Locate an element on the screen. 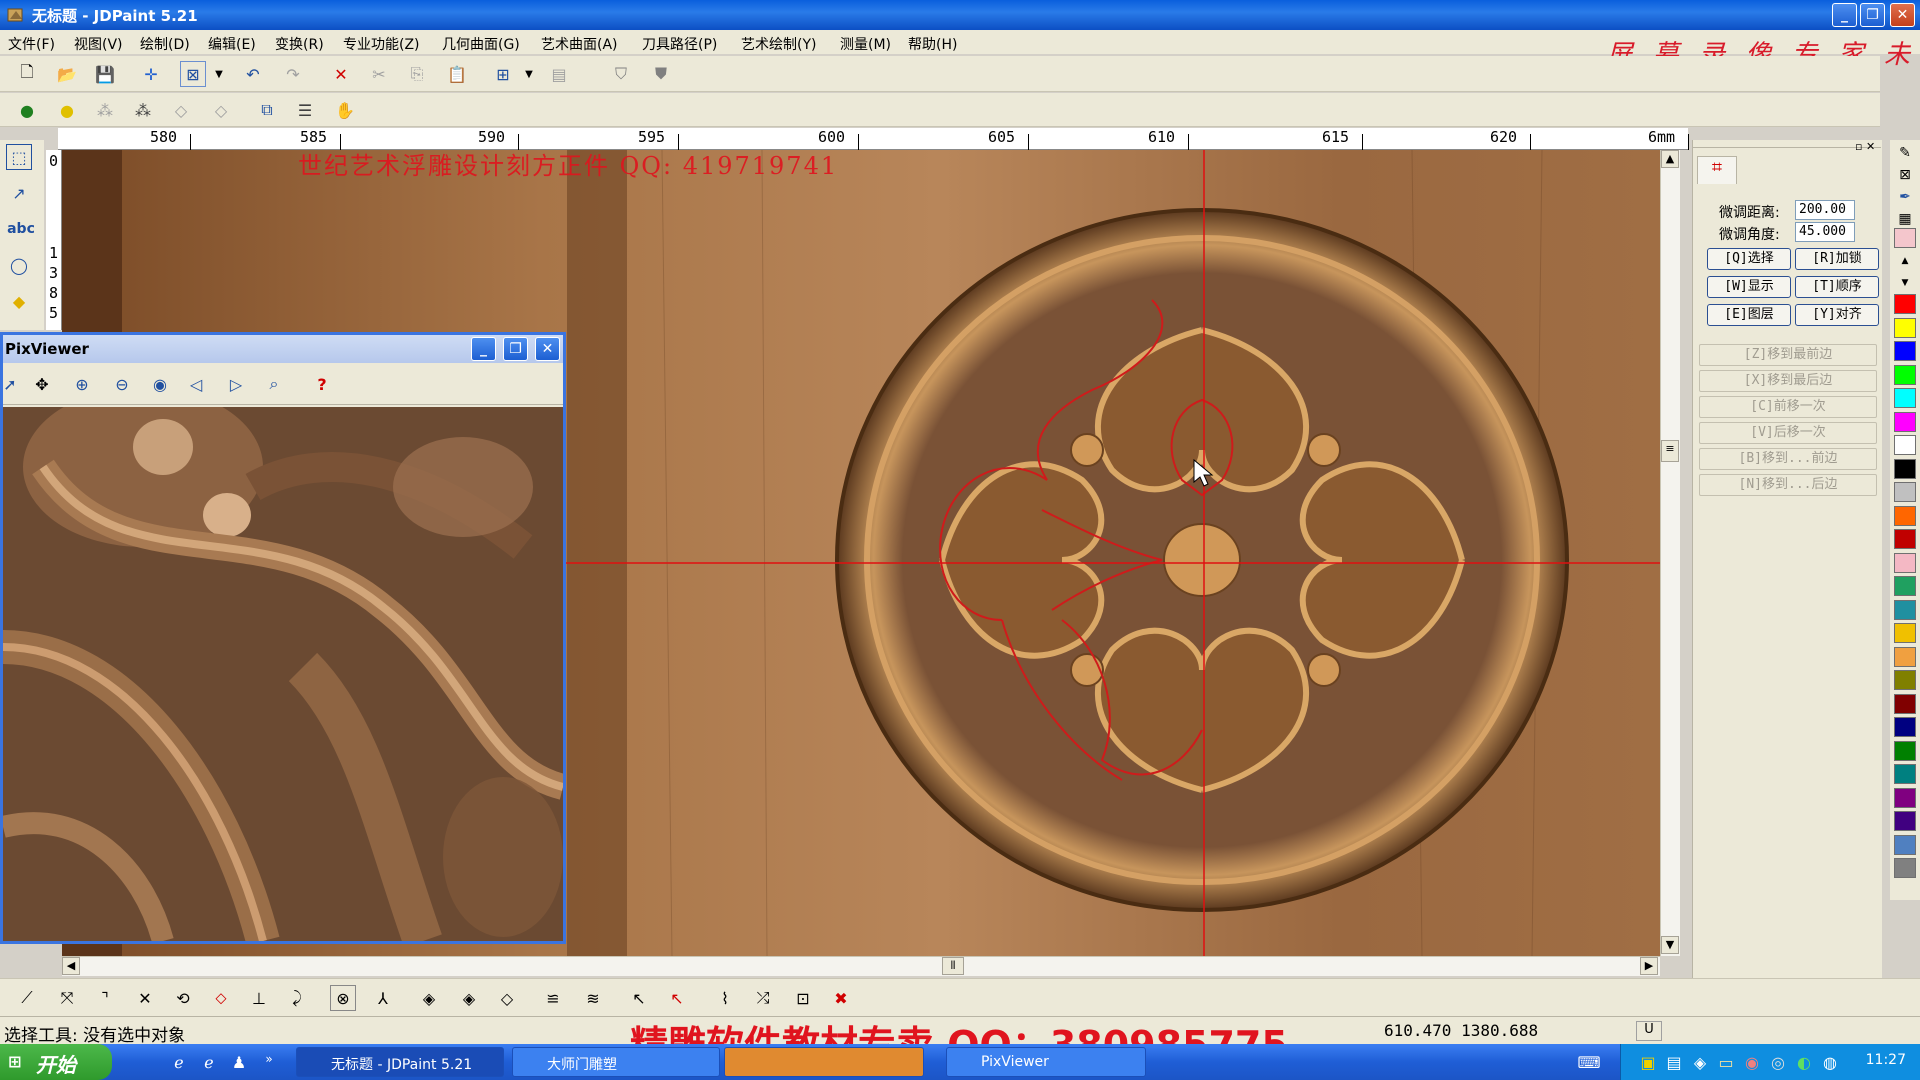  maximize-button: ❐ is located at coordinates (1872, 15).